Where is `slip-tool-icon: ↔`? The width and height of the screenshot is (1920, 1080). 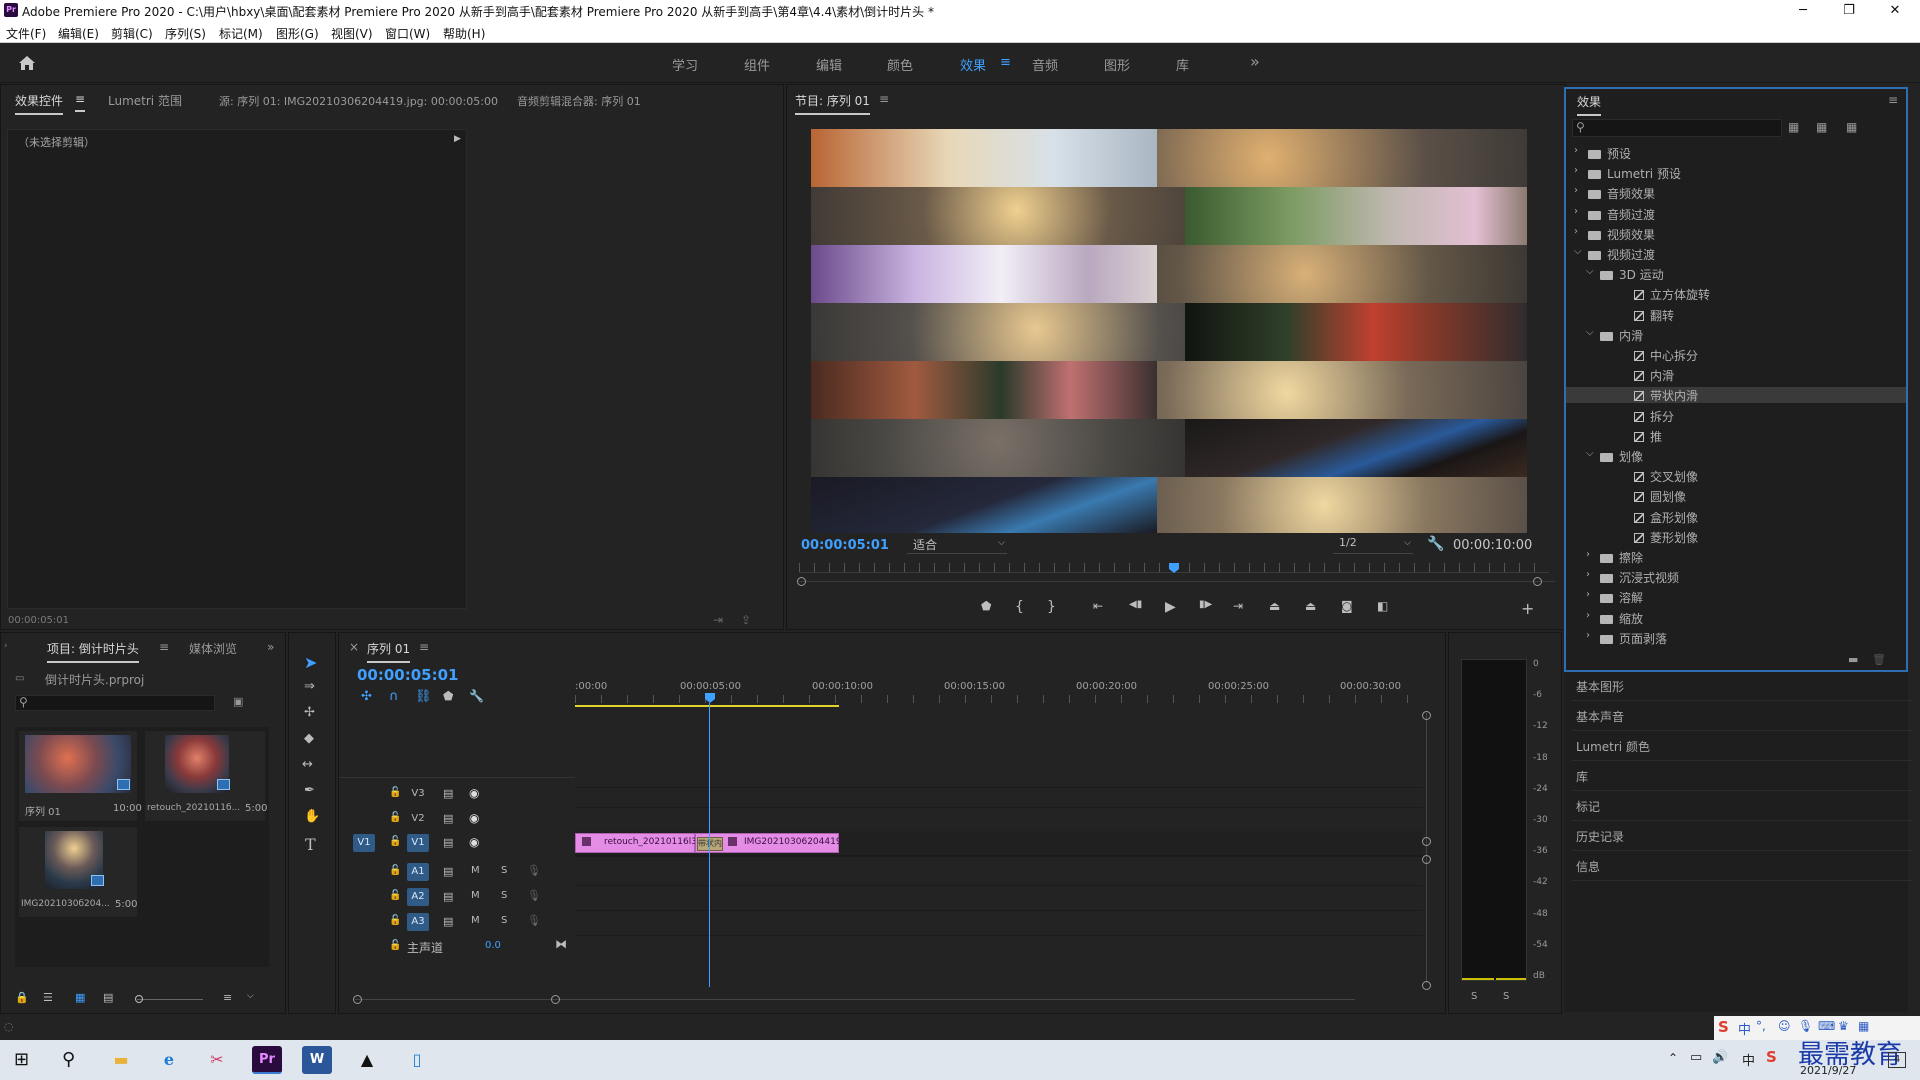
slip-tool-icon: ↔ is located at coordinates (307, 764).